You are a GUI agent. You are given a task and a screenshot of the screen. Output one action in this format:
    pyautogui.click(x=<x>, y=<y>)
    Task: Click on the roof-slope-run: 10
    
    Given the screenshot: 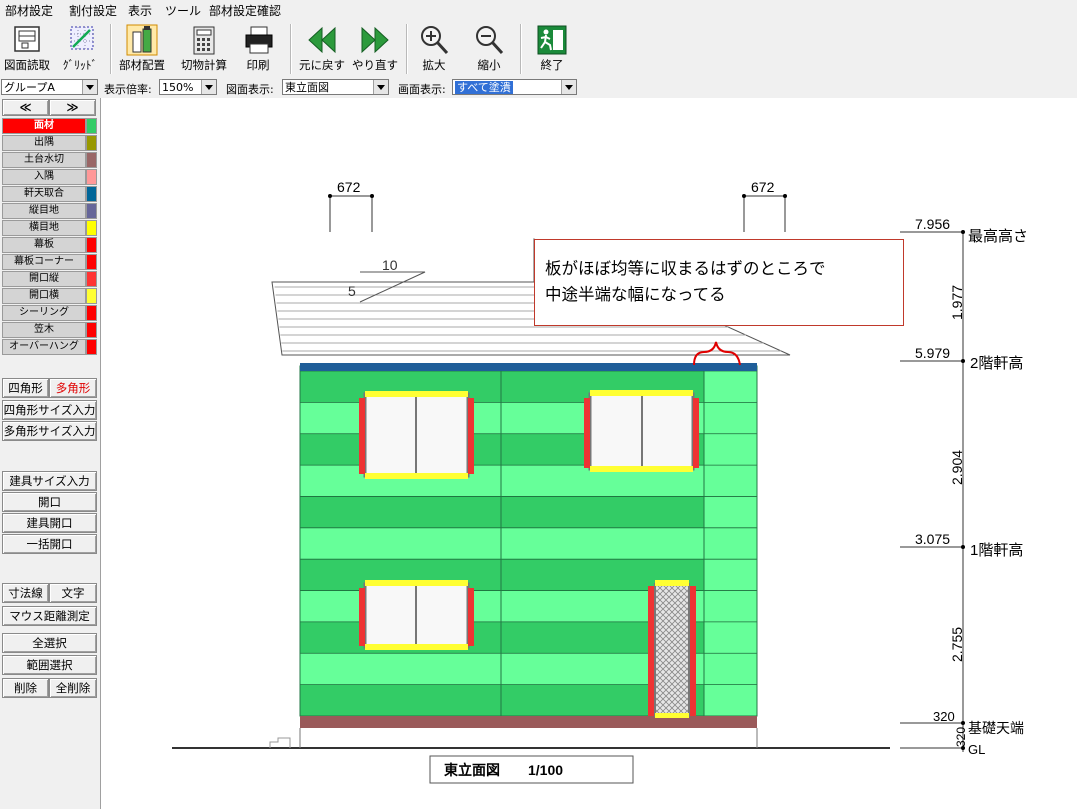 What is the action you would take?
    pyautogui.click(x=390, y=265)
    